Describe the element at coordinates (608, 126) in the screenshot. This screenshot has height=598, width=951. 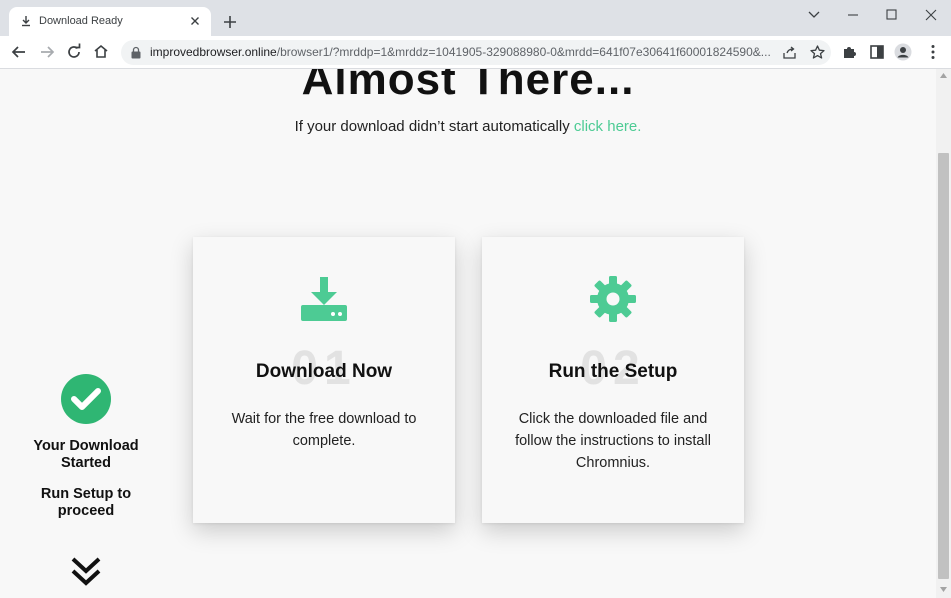
I see `click-here-link: click here.` at that location.